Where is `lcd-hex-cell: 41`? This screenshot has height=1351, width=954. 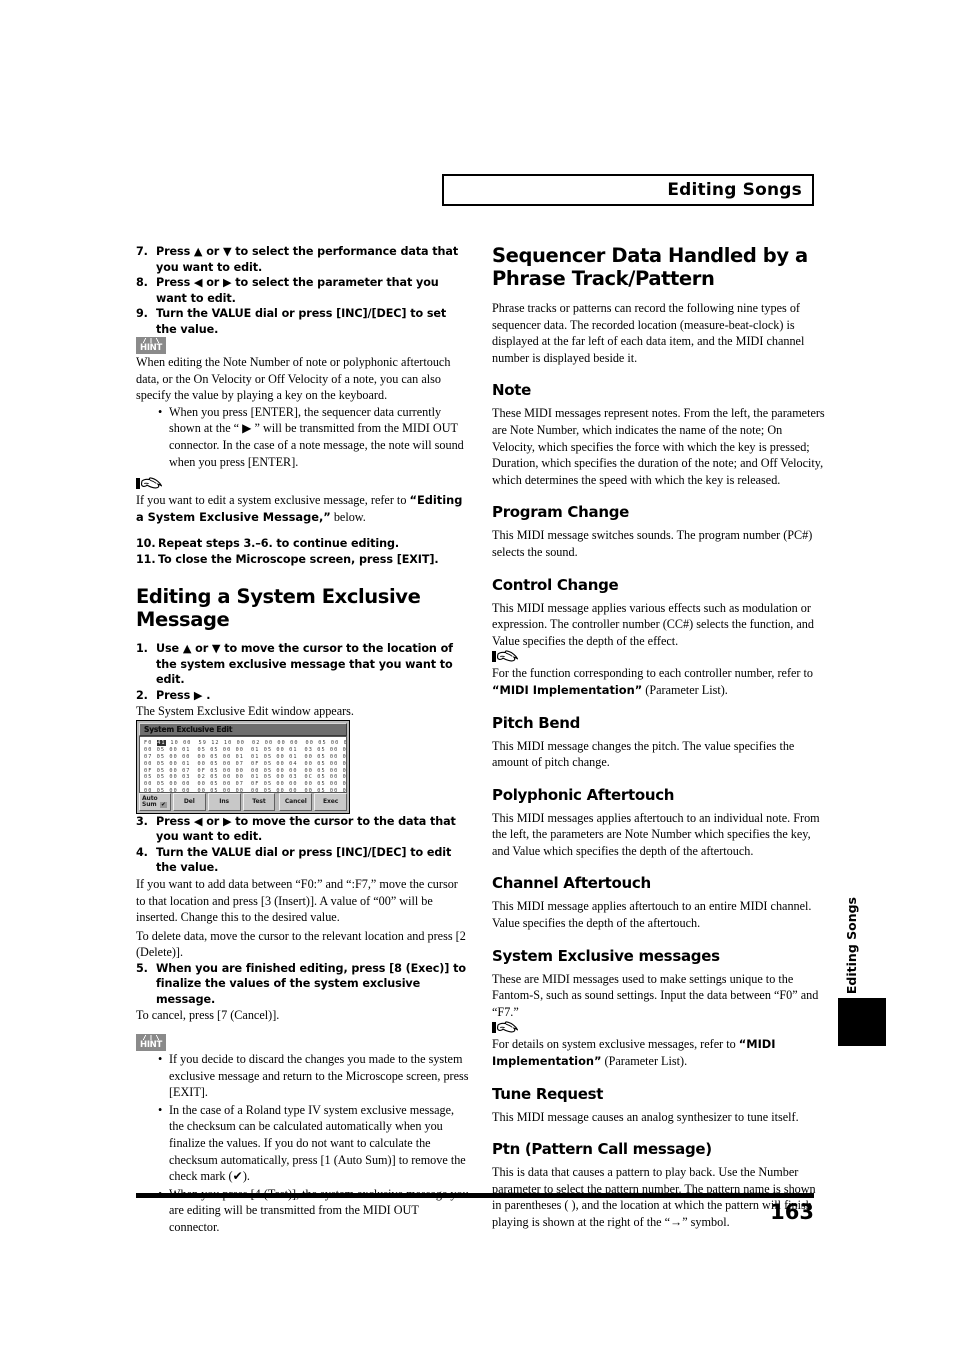 lcd-hex-cell: 41 is located at coordinates (161, 742).